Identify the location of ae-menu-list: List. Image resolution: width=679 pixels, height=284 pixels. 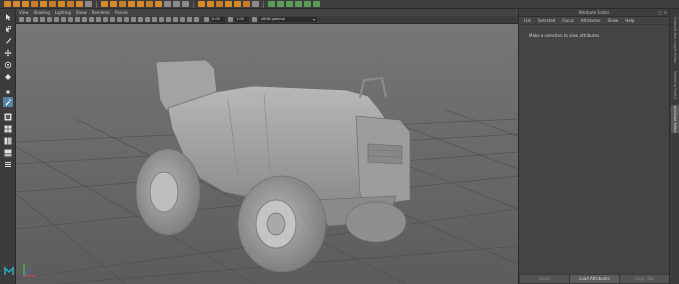
(527, 20).